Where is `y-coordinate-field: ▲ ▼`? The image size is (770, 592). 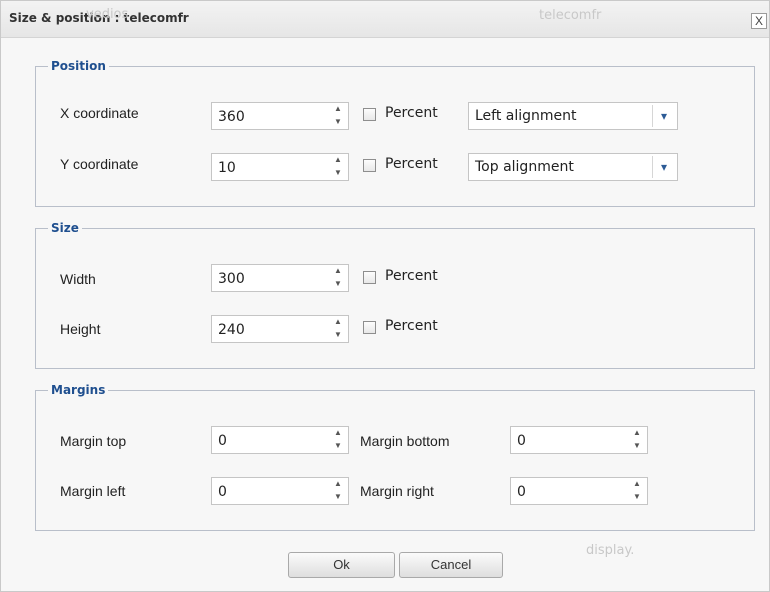 y-coordinate-field: ▲ ▼ is located at coordinates (280, 167).